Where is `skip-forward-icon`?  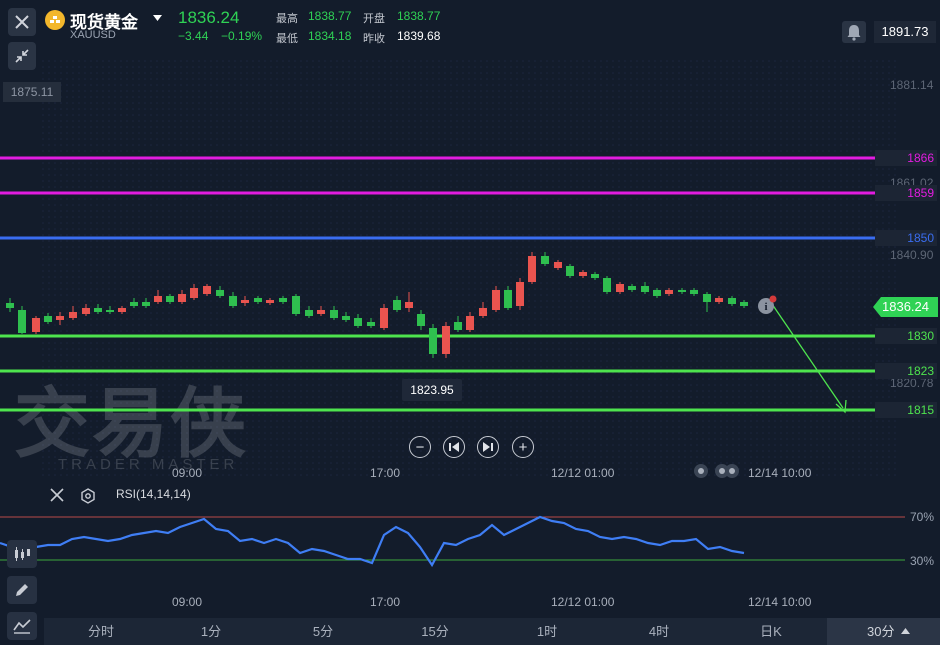
skip-forward-icon is located at coordinates (488, 447).